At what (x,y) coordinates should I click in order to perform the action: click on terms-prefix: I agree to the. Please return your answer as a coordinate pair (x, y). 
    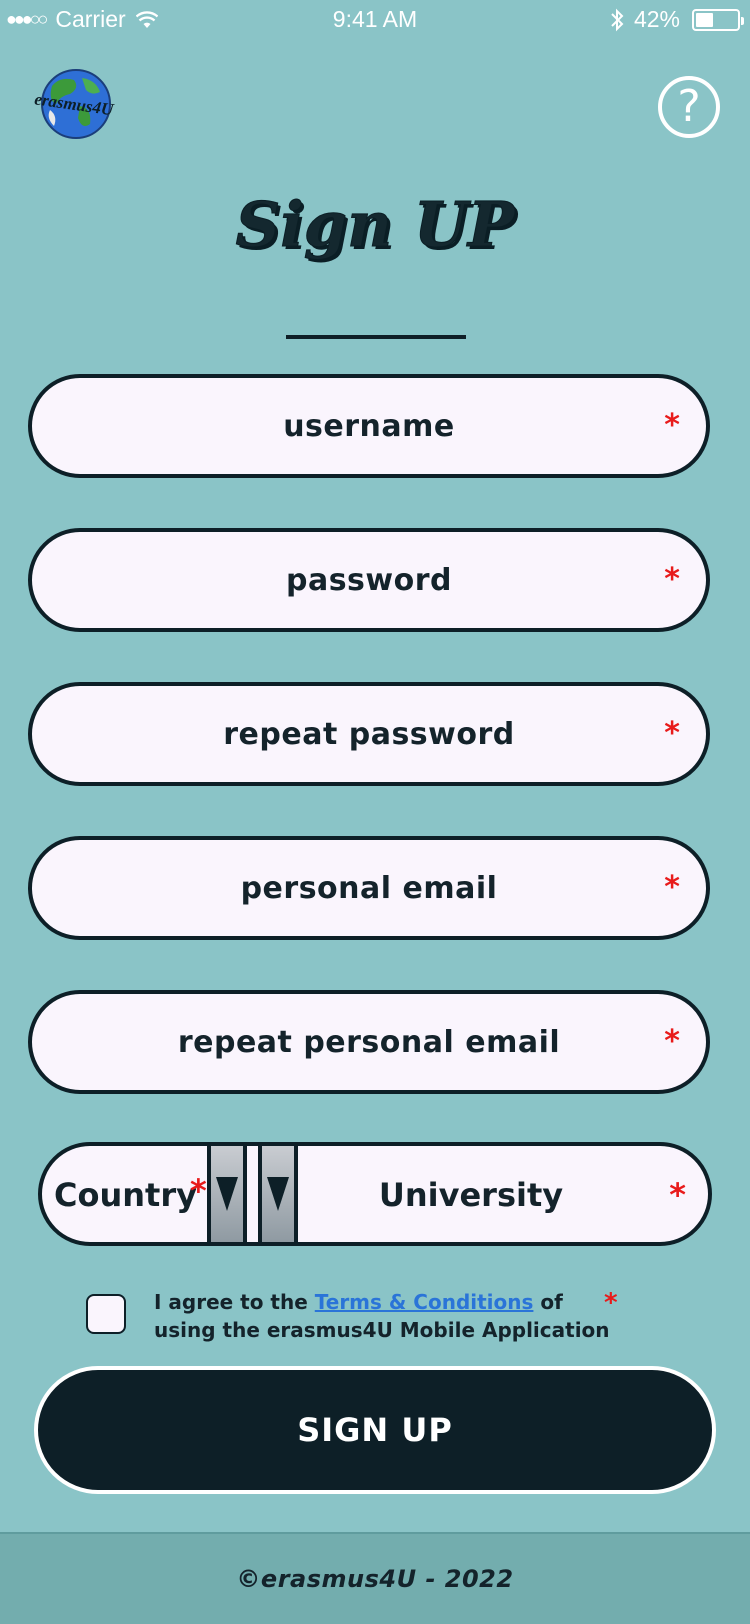
    Looking at the image, I should click on (234, 1302).